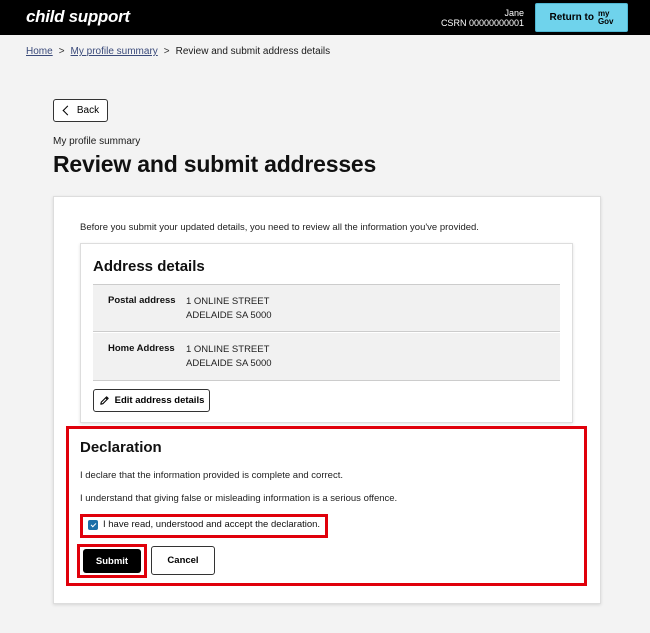 This screenshot has height=633, width=650. Describe the element at coordinates (97, 141) in the screenshot. I see `section-eyebrow: My profile summary` at that location.